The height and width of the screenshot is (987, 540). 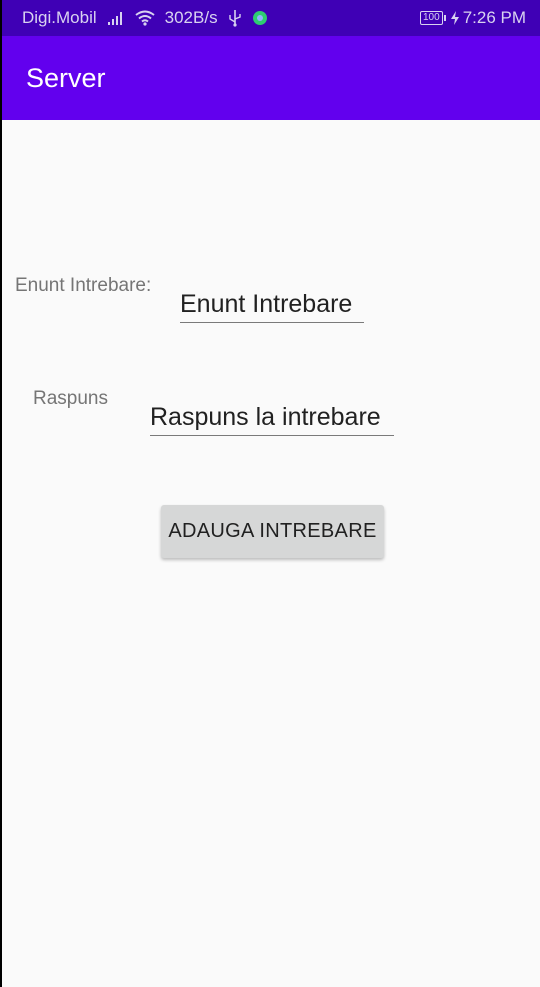 I want to click on battery-icon: 100, so click(x=433, y=18).